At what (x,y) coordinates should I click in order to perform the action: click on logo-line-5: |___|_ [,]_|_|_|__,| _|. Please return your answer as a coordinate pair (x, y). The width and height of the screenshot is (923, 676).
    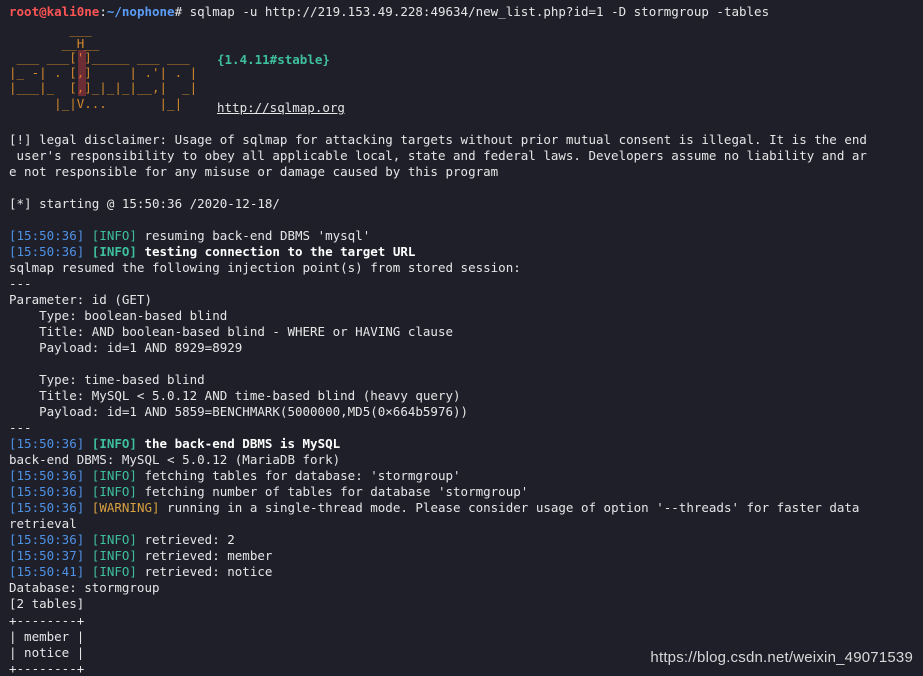
    Looking at the image, I should click on (103, 87).